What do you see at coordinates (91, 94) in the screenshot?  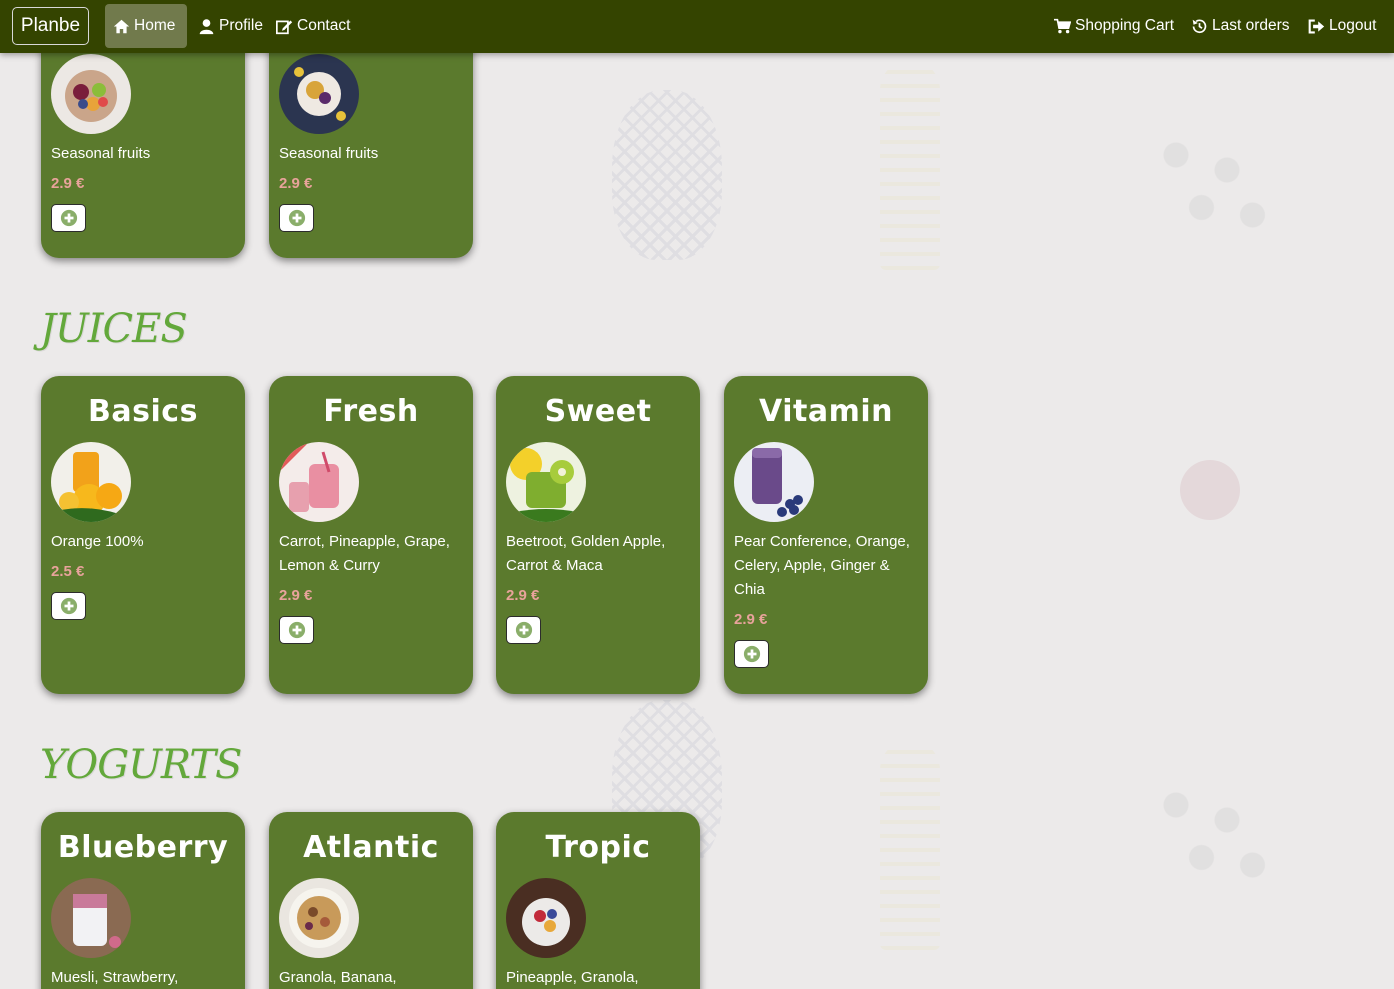 I see `fruit-plate-image` at bounding box center [91, 94].